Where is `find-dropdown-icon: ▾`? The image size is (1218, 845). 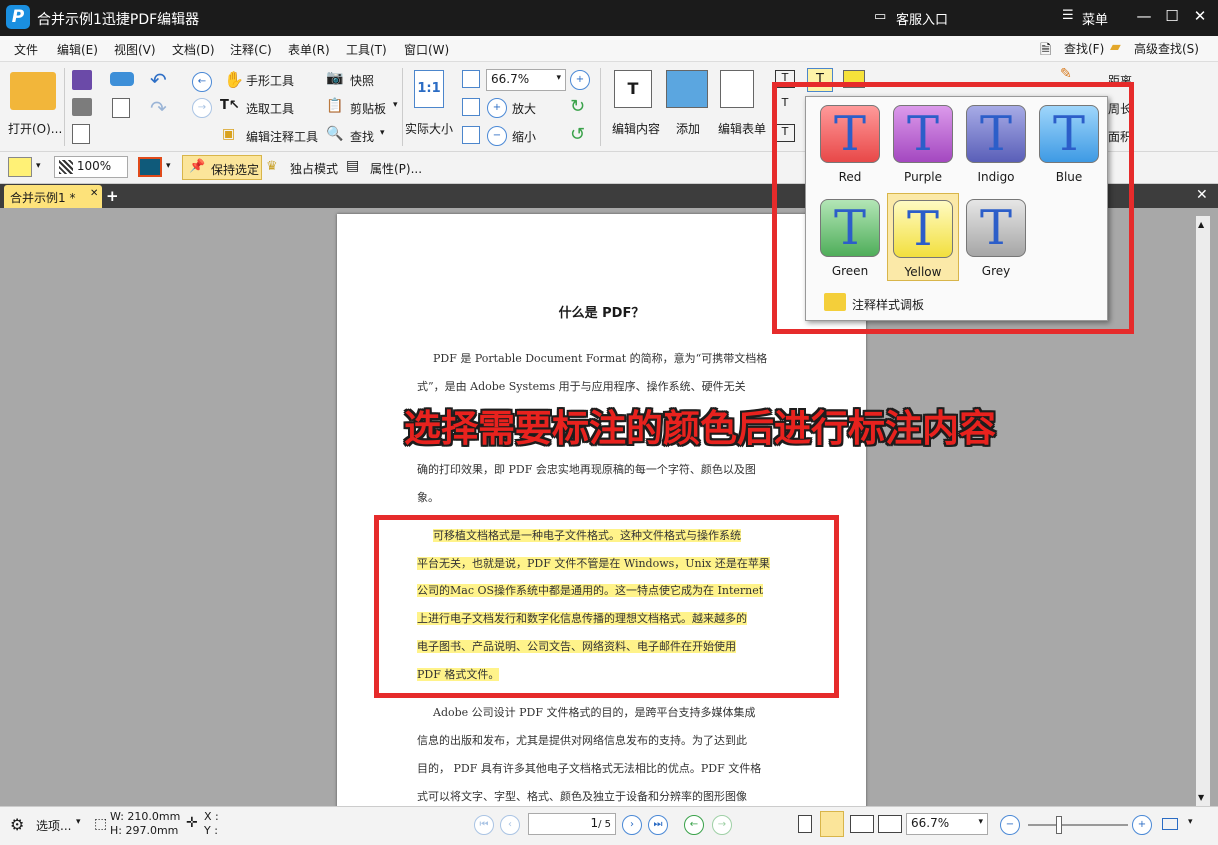
find-dropdown-icon: ▾ is located at coordinates (382, 133).